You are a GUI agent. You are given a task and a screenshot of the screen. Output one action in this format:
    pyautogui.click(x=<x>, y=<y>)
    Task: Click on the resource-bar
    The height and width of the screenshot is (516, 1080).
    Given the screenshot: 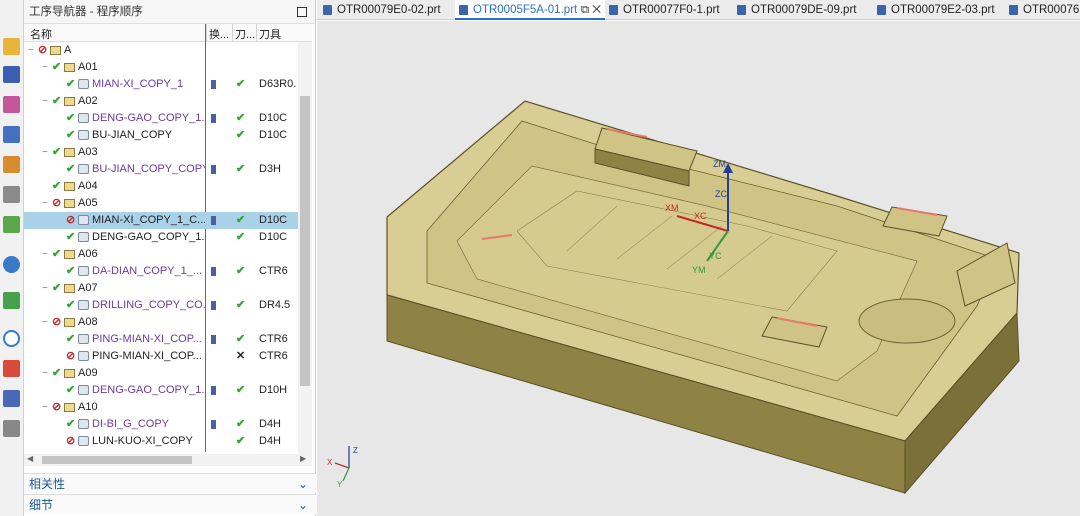 What is the action you would take?
    pyautogui.click(x=12, y=258)
    